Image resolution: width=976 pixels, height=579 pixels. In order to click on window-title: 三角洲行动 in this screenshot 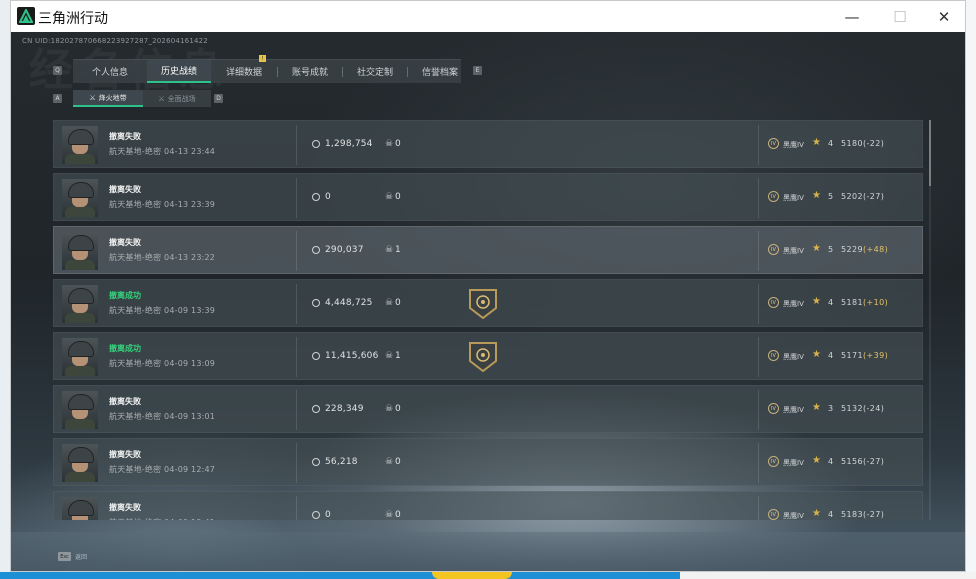, I will do `click(73, 19)`.